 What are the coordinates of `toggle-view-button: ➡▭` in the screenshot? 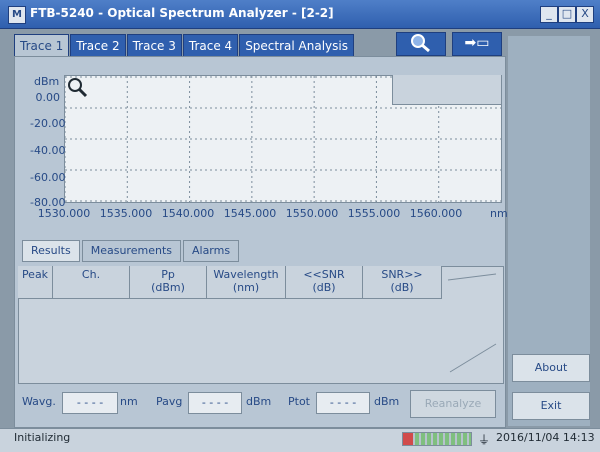 It's located at (477, 44).